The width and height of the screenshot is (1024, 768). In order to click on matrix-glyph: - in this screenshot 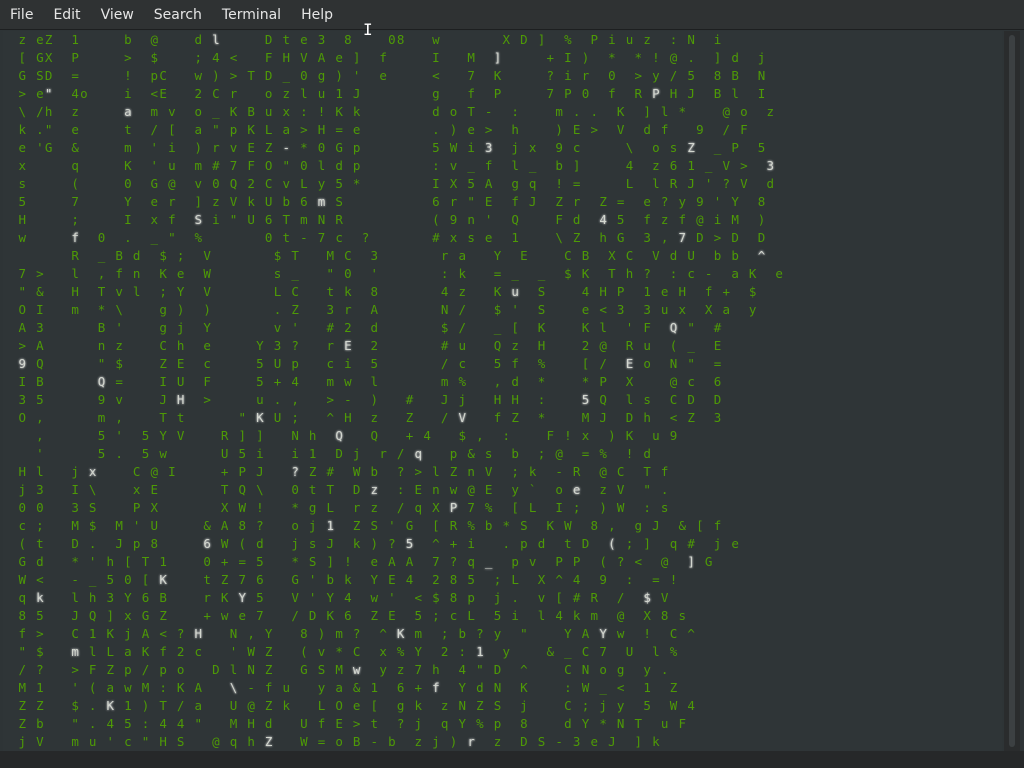, I will do `click(251, 687)`.